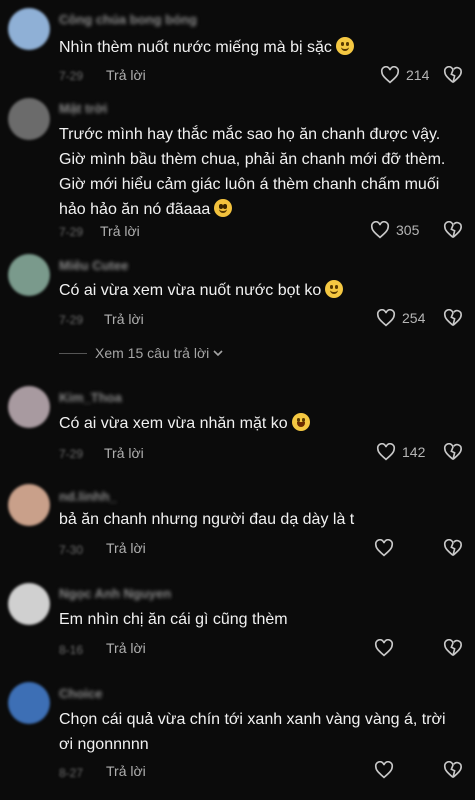 This screenshot has height=800, width=475. What do you see at coordinates (218, 353) in the screenshot?
I see `chevron-down-icon` at bounding box center [218, 353].